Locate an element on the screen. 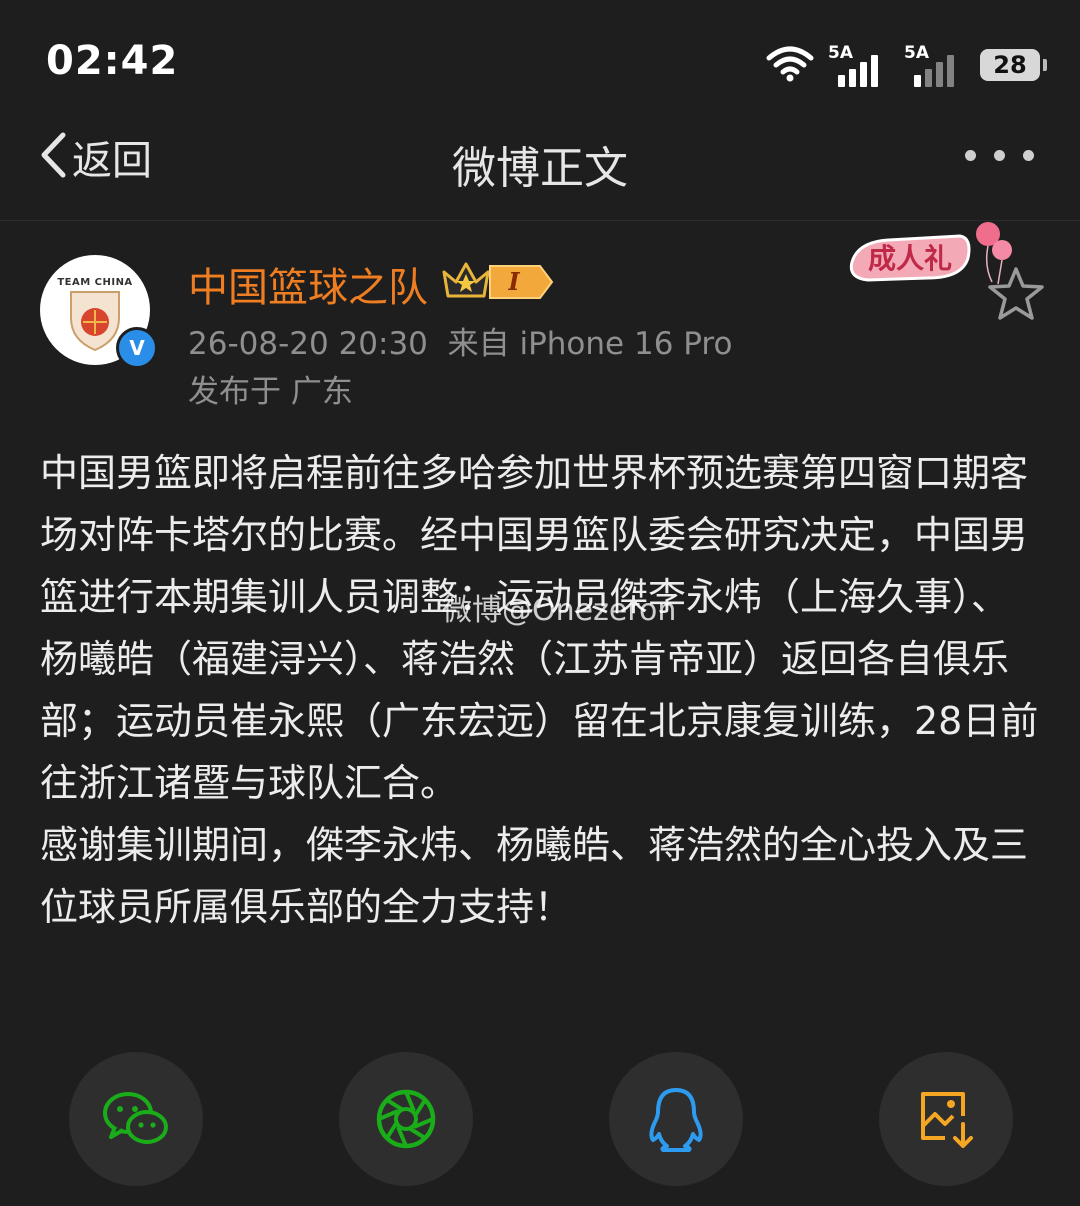 The image size is (1080, 1206). save-image-button is located at coordinates (946, 1119).